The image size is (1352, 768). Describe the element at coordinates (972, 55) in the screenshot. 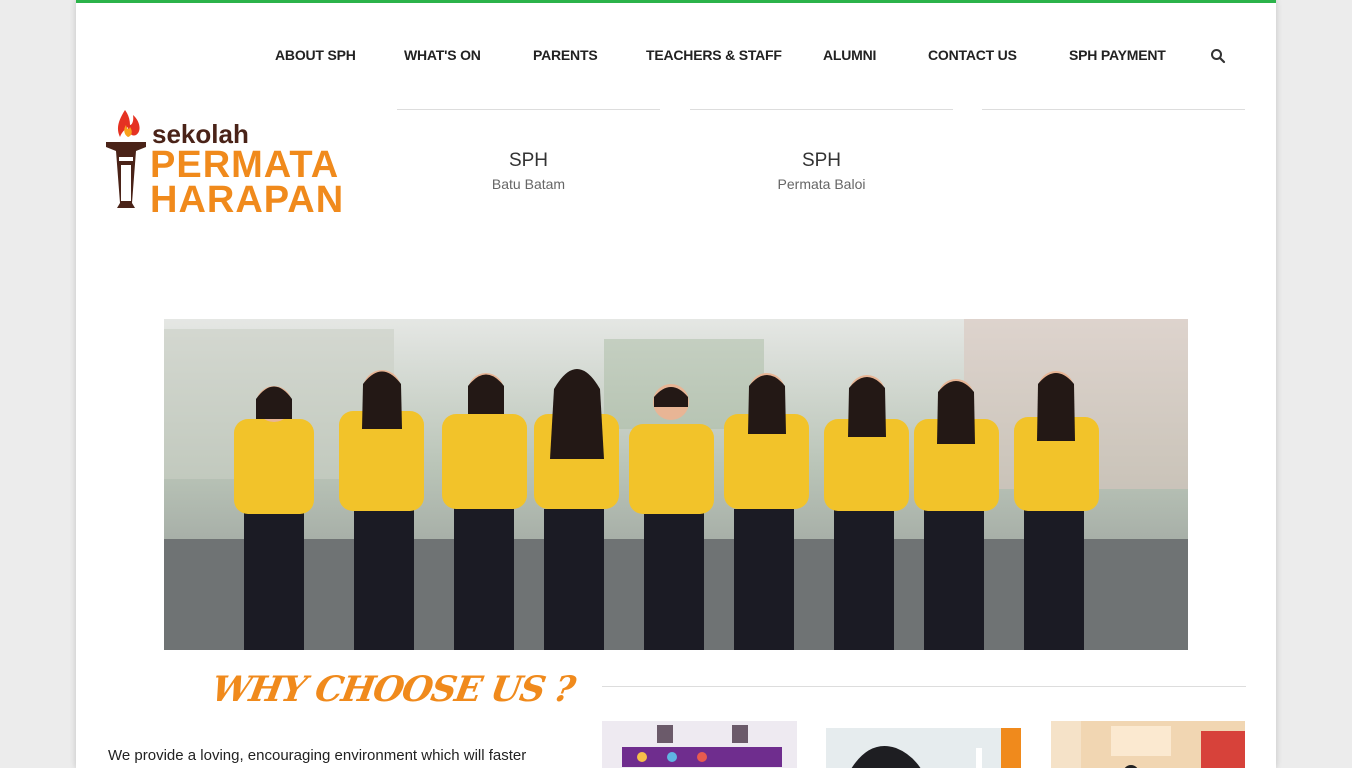

I see `nav-item-contact-us: CONTACT US` at that location.